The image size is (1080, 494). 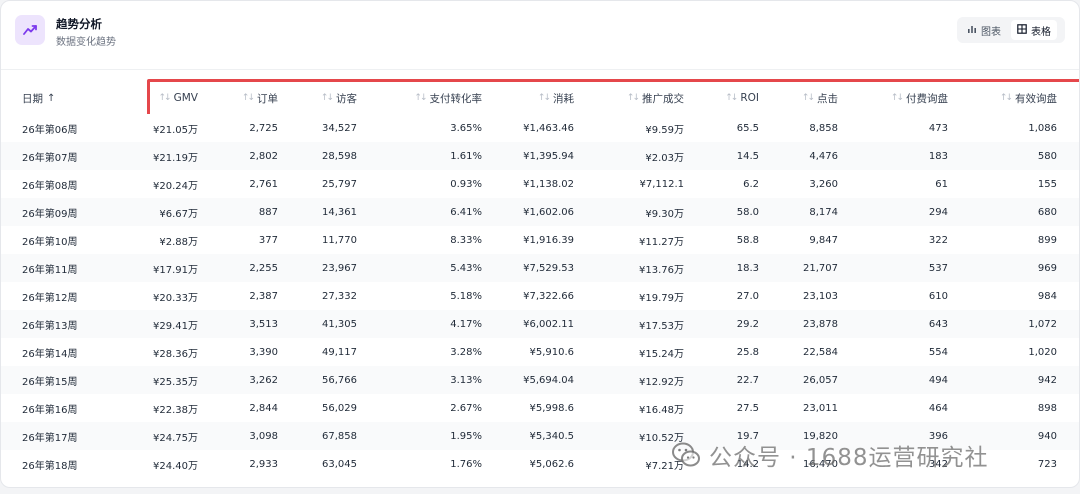 I want to click on cell-roi: 6.2, so click(x=751, y=184).